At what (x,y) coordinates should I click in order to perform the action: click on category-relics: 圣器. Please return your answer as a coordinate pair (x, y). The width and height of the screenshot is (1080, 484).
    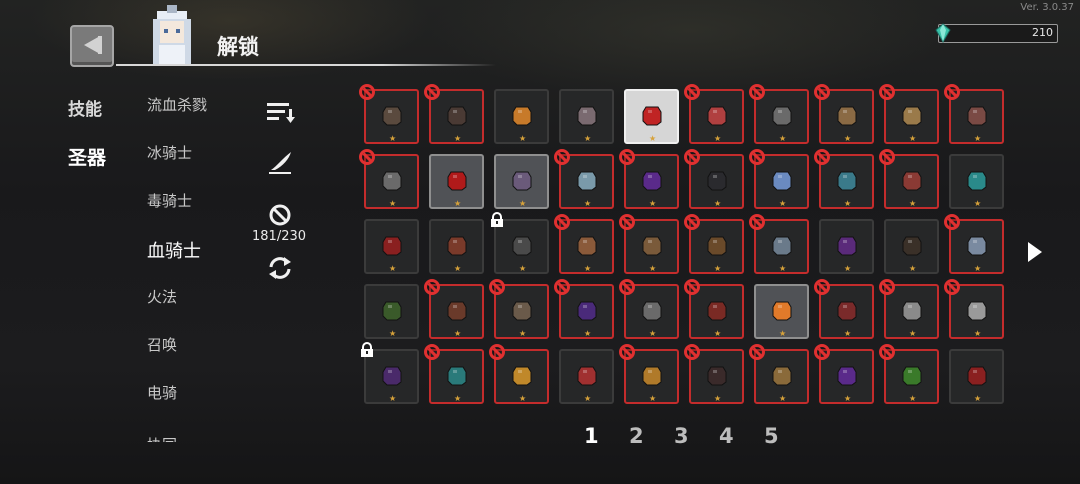
    Looking at the image, I should click on (87, 156).